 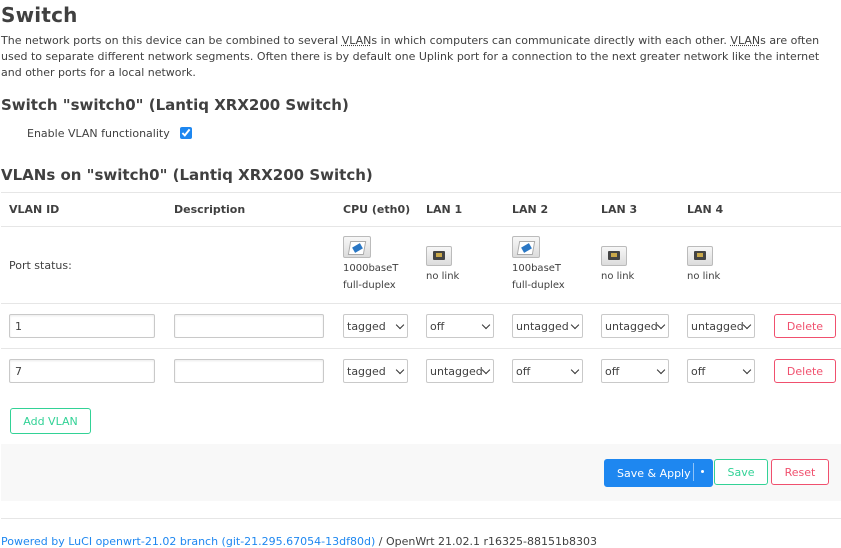 What do you see at coordinates (83, 265) in the screenshot?
I see `port-status-label: Port status:` at bounding box center [83, 265].